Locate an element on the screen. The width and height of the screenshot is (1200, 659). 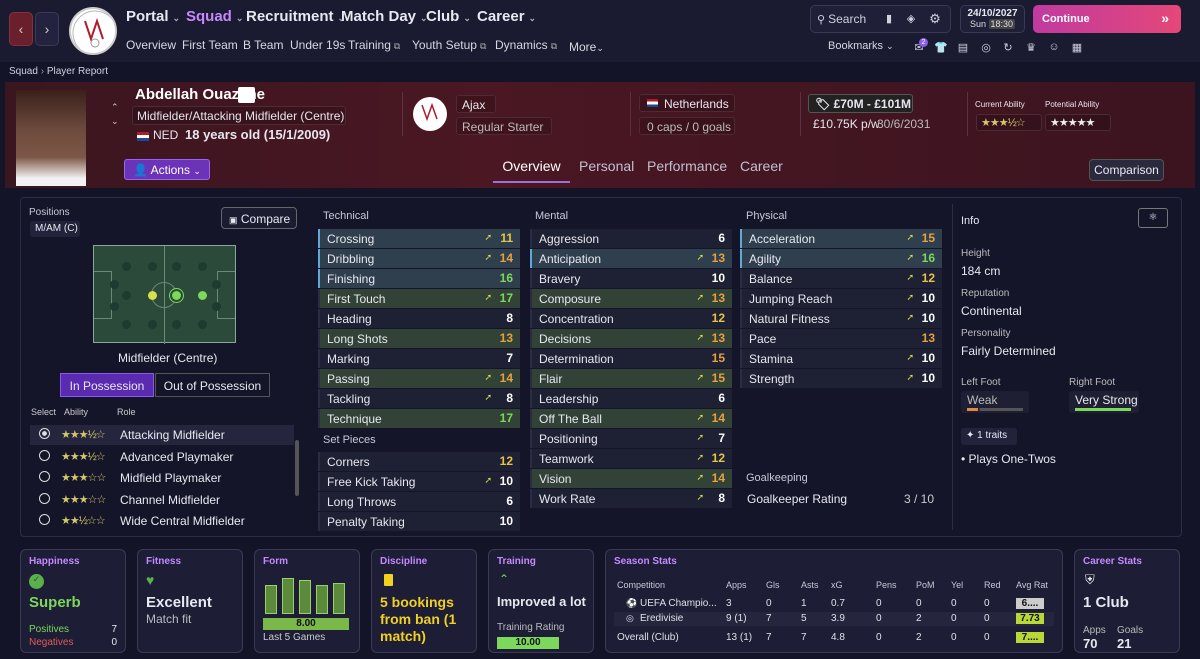
tab-performance: Performance is located at coordinates (687, 166).